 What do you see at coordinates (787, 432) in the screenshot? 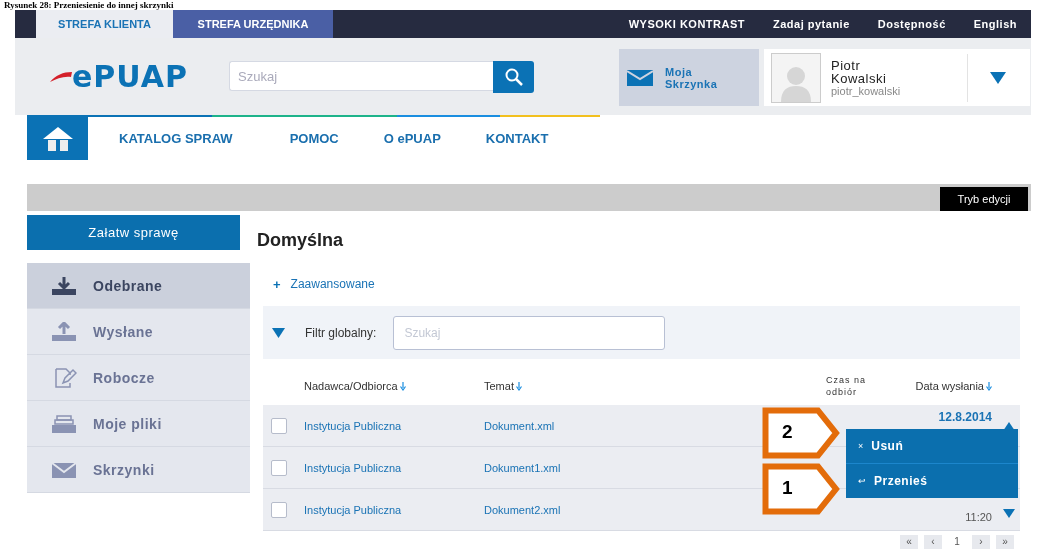
I see `callout-number: 2` at bounding box center [787, 432].